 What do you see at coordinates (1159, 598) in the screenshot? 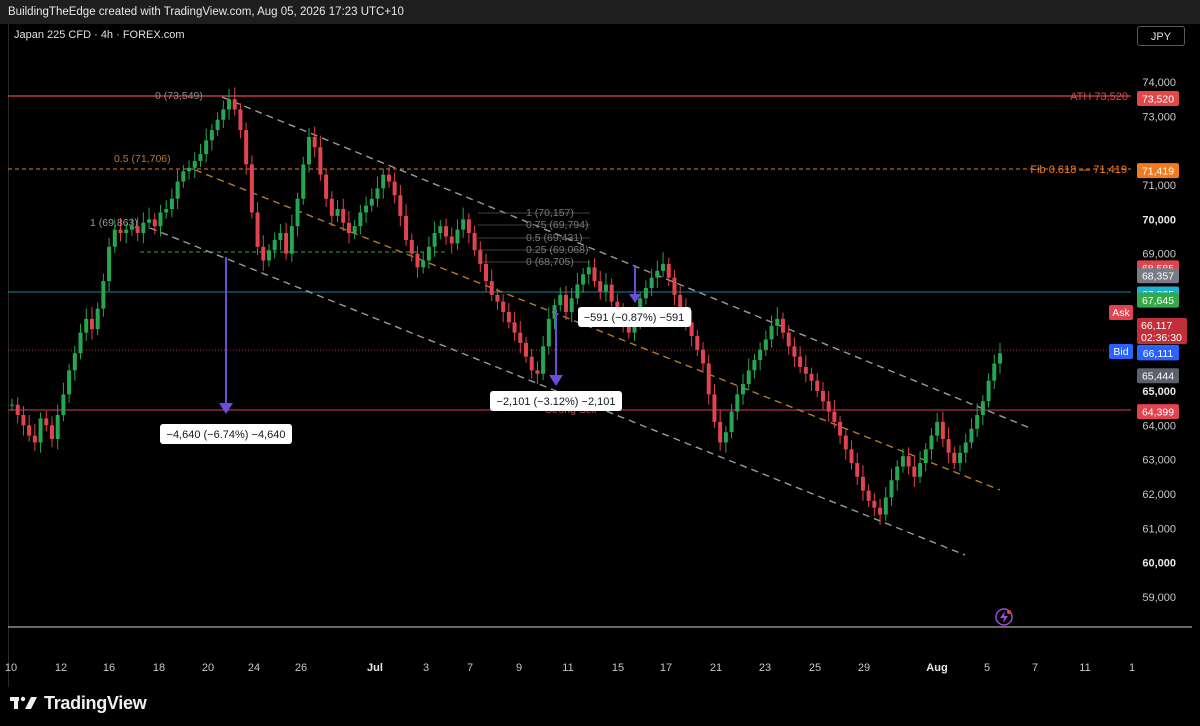
I see `price-axis-label: 59,000` at bounding box center [1159, 598].